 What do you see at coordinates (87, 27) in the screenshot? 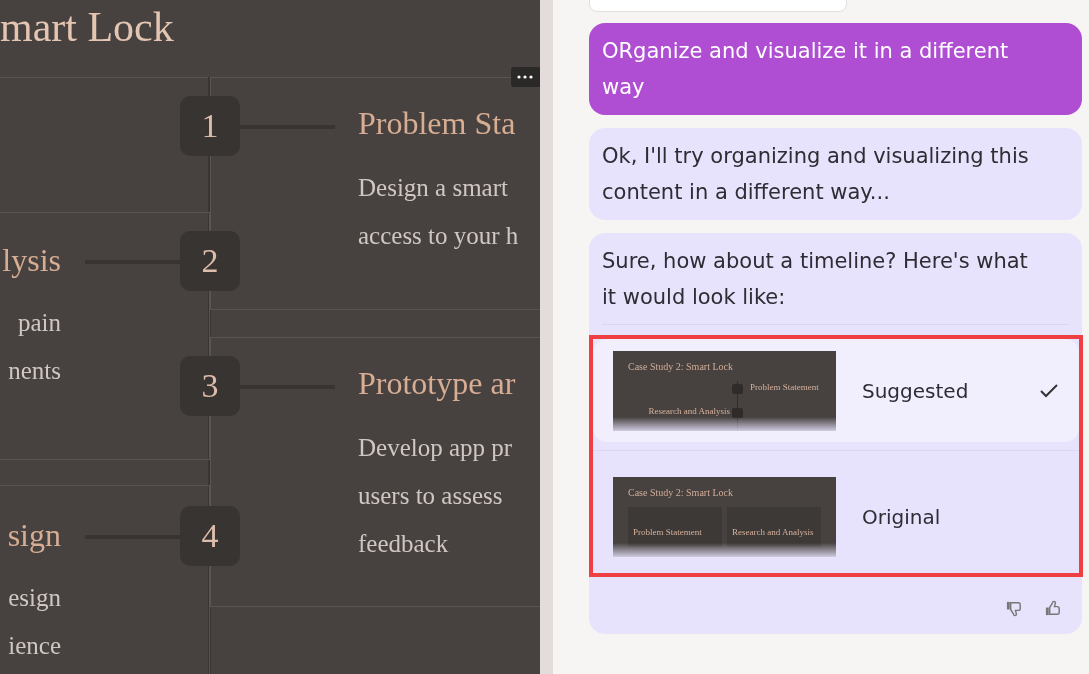
I see `slide-title: mart Lock` at bounding box center [87, 27].